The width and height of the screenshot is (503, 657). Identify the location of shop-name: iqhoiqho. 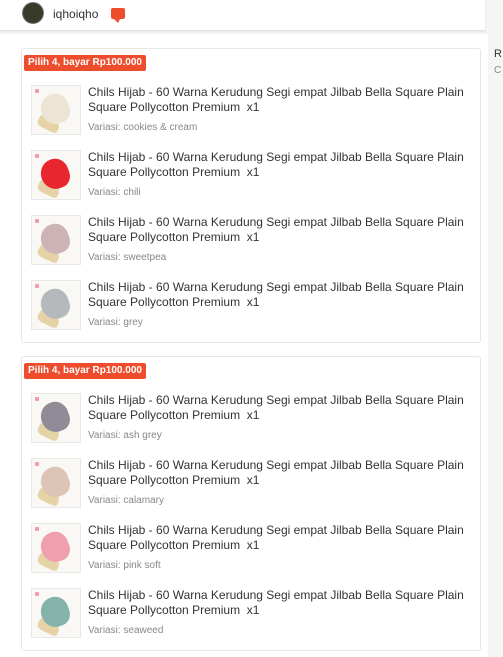
(75, 14).